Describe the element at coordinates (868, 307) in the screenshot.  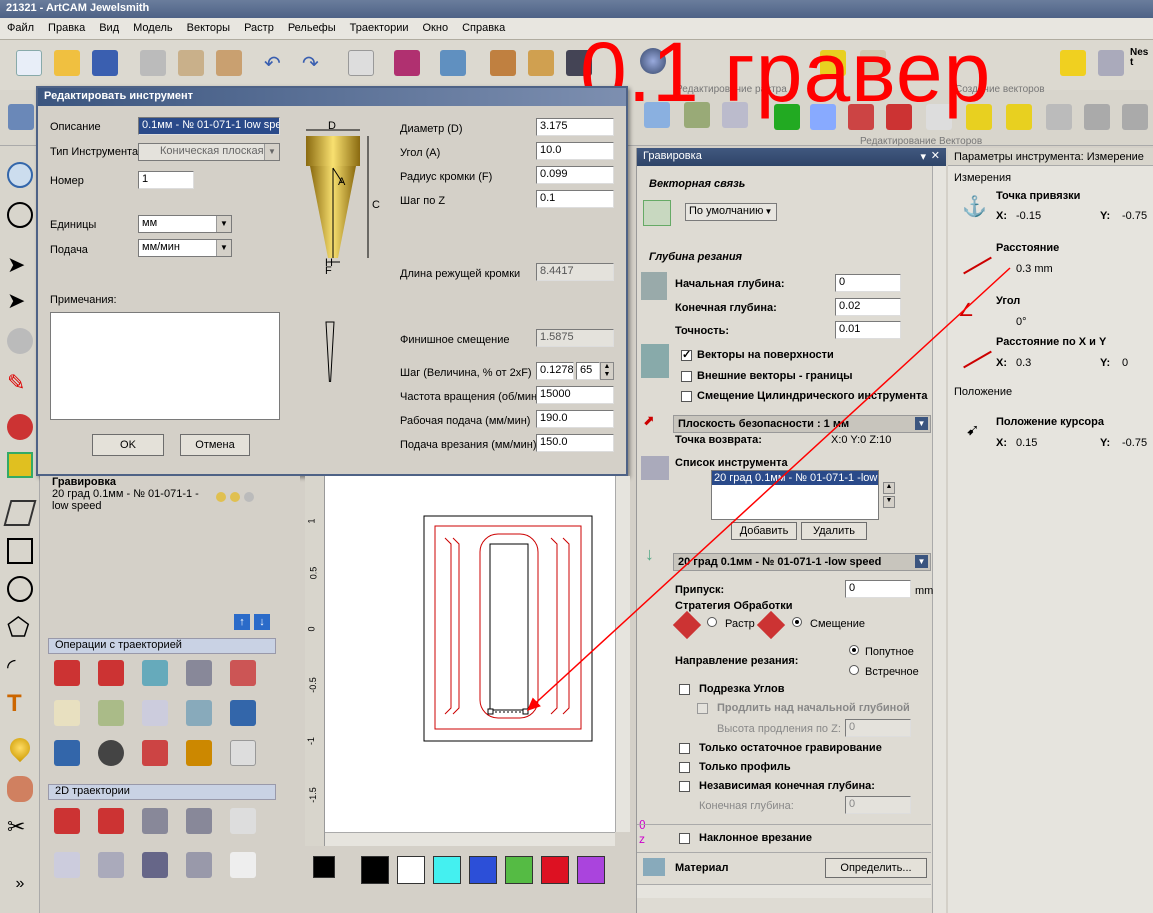
I see `end-depth-input: 0.02` at that location.